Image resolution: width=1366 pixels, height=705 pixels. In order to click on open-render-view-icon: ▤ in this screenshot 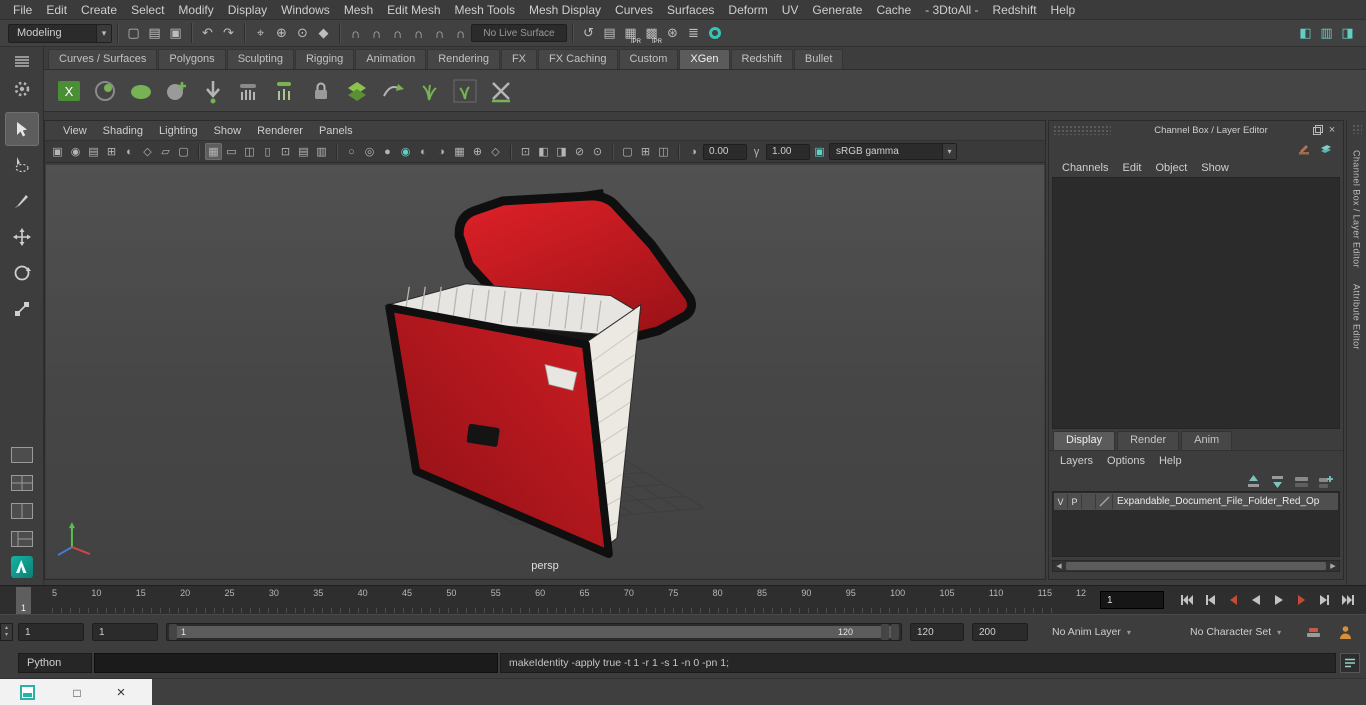, I will do `click(609, 33)`.